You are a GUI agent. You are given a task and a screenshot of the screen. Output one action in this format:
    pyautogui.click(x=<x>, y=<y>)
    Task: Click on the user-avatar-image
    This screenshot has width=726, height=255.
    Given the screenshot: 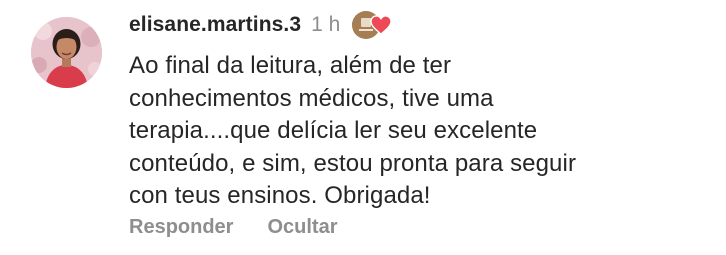 What is the action you would take?
    pyautogui.click(x=66, y=52)
    